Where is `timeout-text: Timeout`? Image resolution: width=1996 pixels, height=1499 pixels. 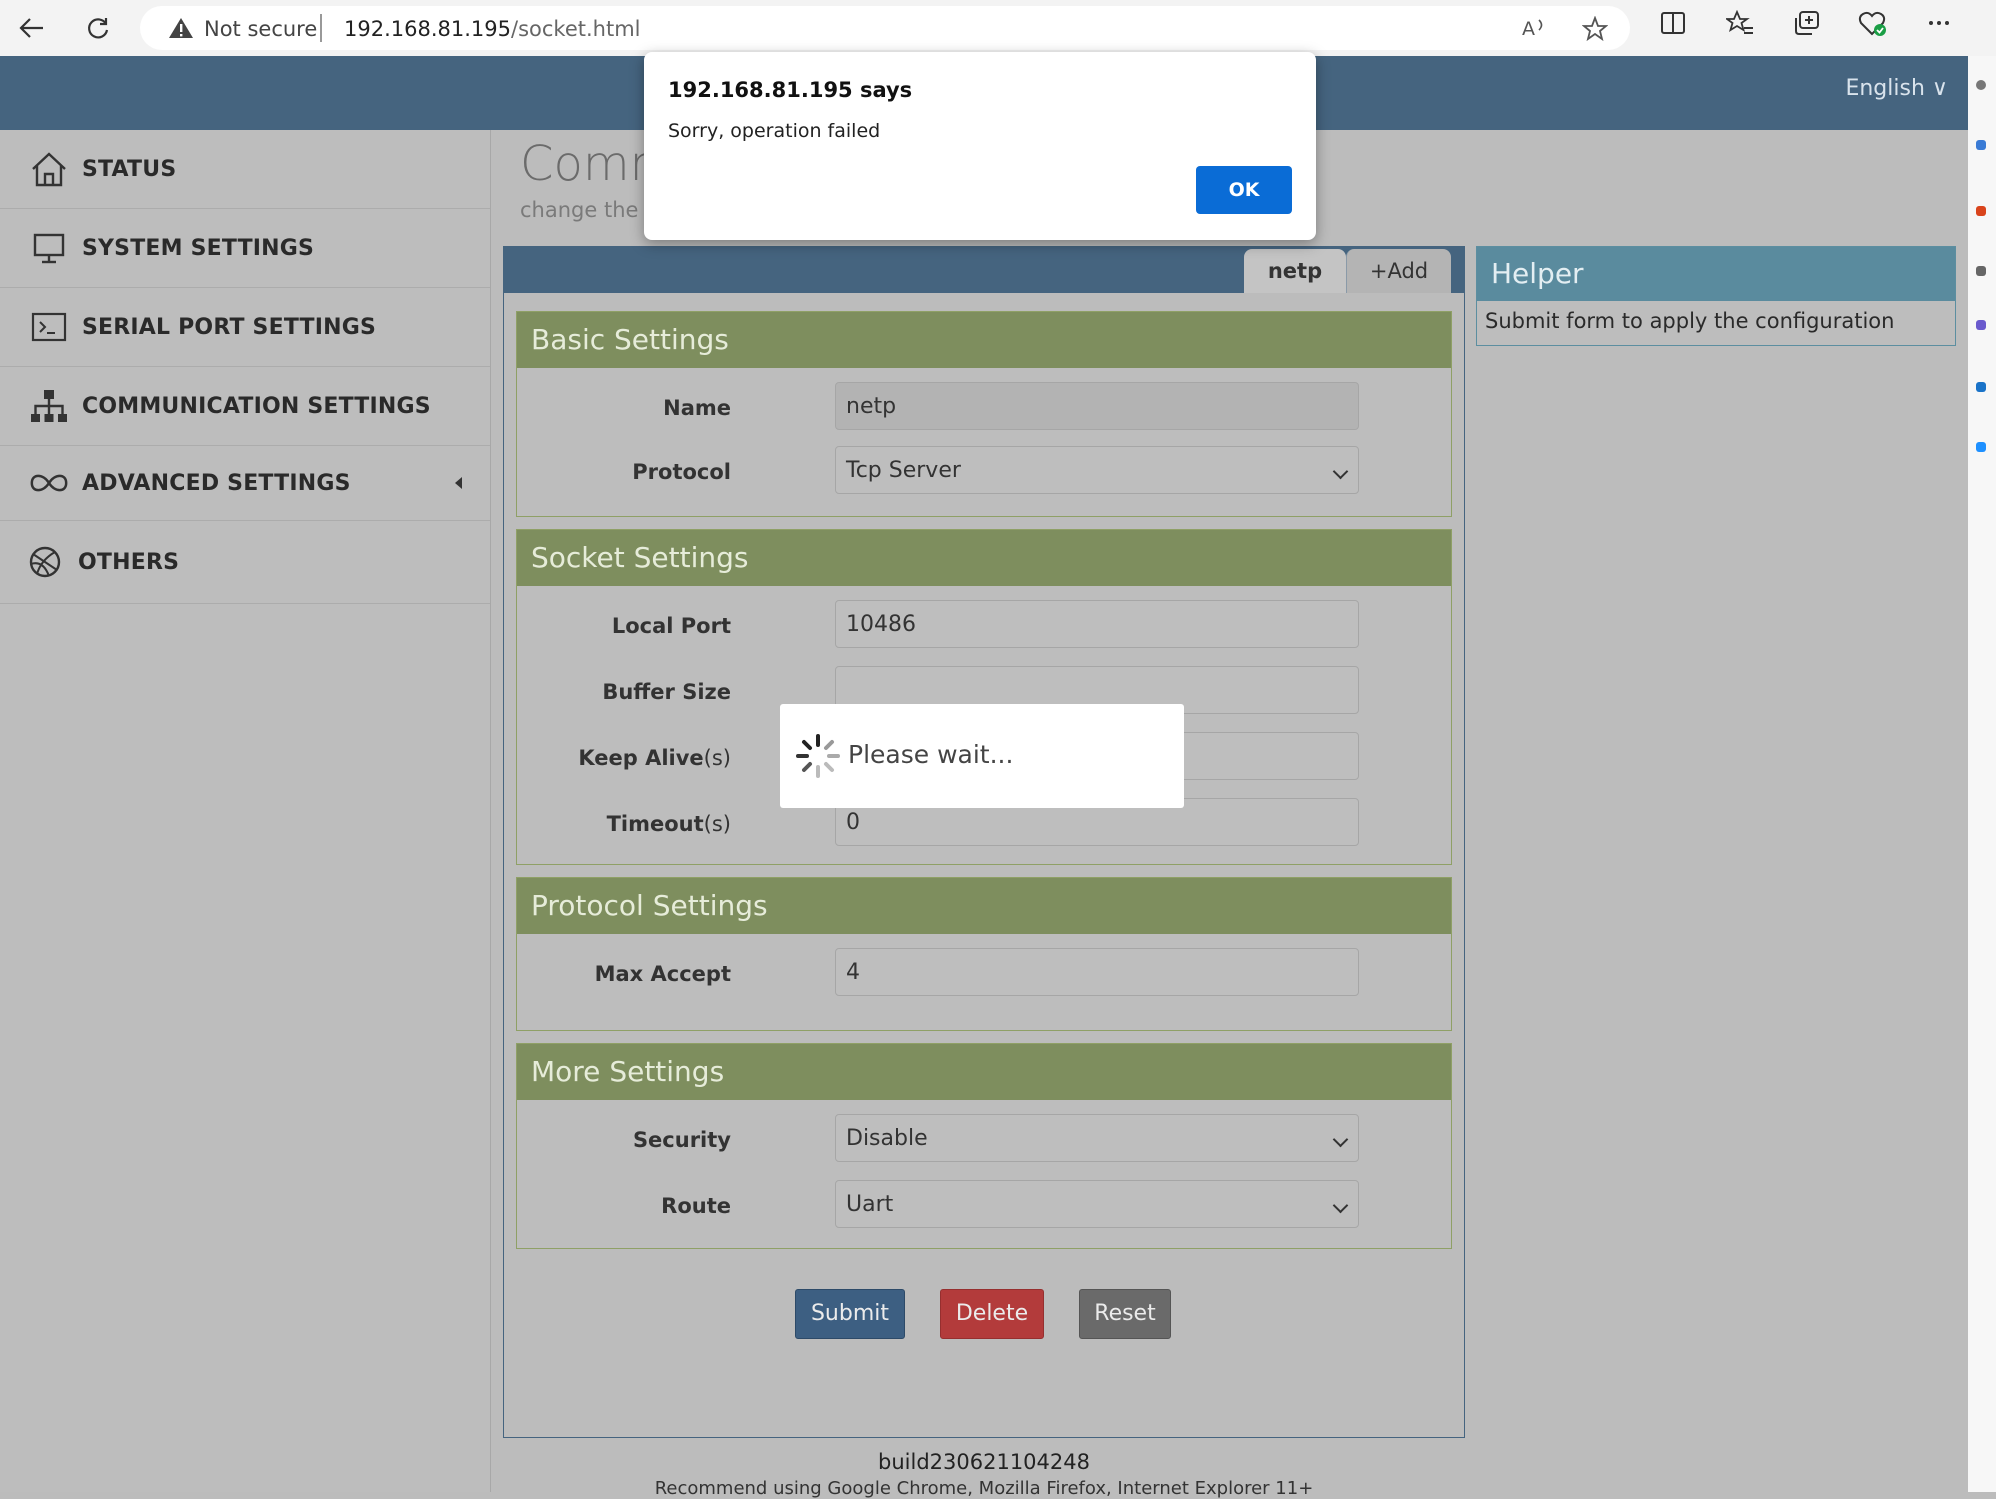
timeout-text: Timeout is located at coordinates (655, 824).